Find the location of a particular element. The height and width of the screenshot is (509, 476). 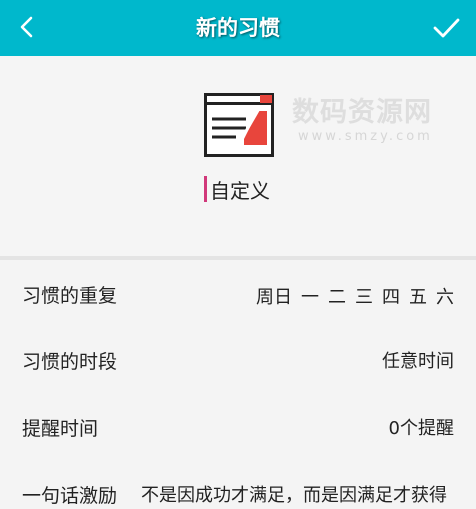

weekday-tue: 二 is located at coordinates (337, 296).